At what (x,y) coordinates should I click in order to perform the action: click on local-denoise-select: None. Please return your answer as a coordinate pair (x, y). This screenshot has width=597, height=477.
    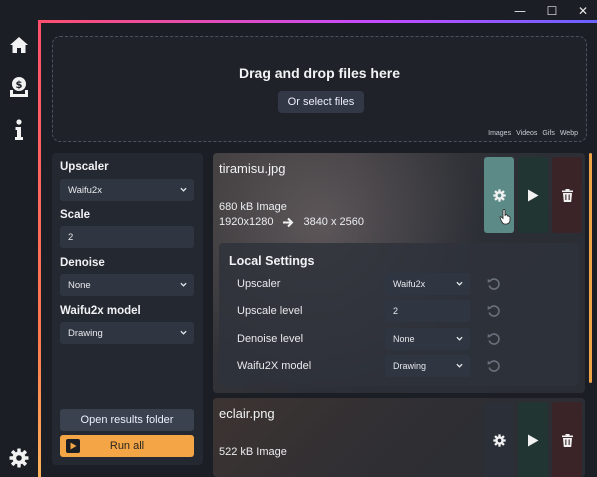
    Looking at the image, I should click on (427, 339).